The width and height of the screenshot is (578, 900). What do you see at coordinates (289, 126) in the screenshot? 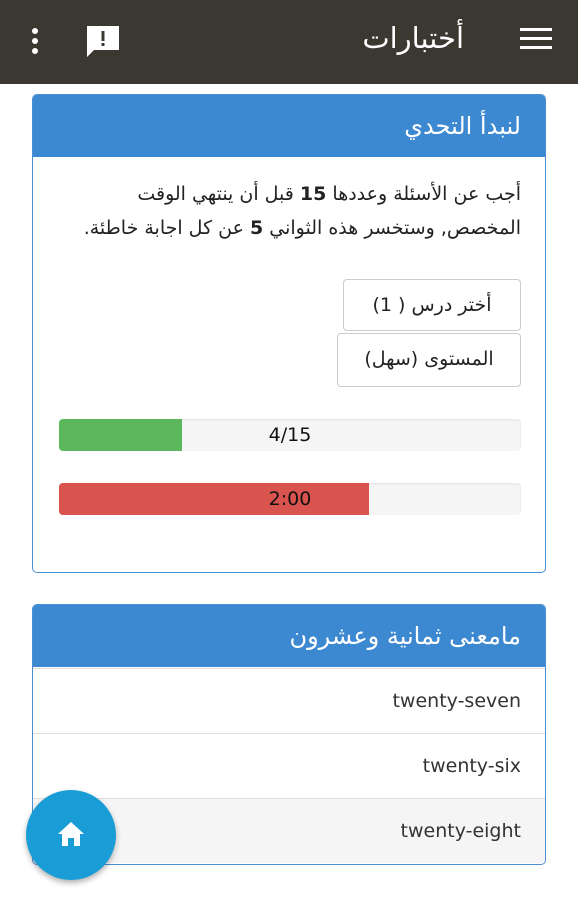
I see `challenge-card-header: لنبدأ التحدي` at bounding box center [289, 126].